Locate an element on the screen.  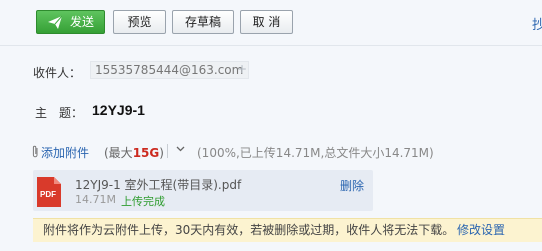
cloud-attachment-notice: 附件将作为云附件上传，30天内有效，若被删除或过期，收件人将无法下载。 修改设置 is located at coordinates (287, 230).